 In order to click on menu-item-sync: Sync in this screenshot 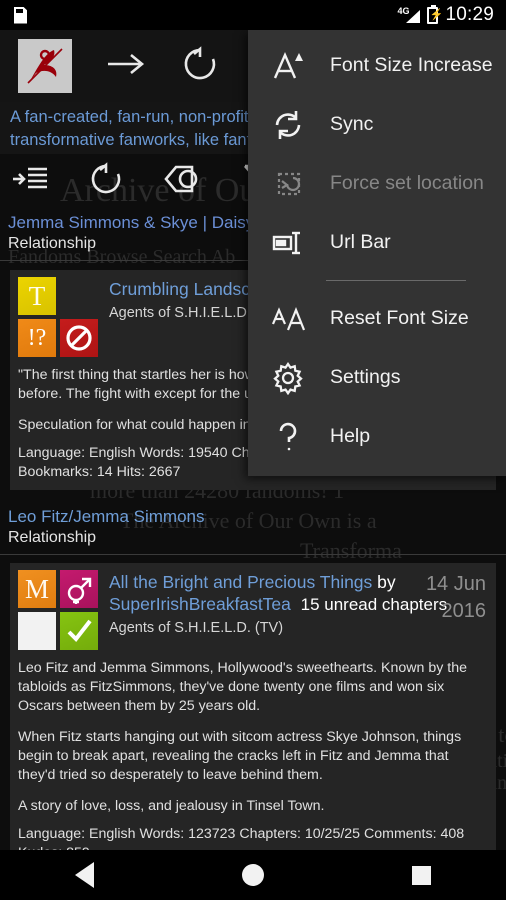, I will do `click(377, 124)`.